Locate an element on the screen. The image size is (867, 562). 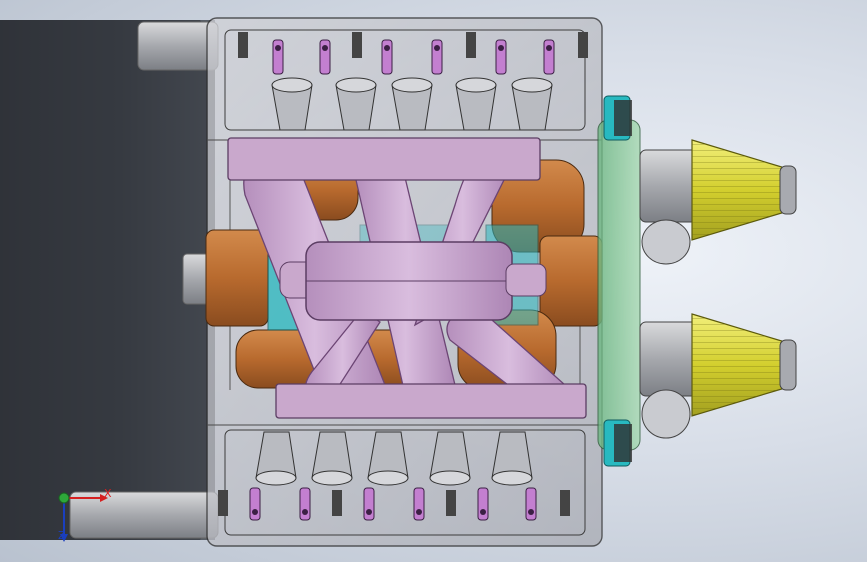
piston-middle-left is located at coordinates (237, 278).